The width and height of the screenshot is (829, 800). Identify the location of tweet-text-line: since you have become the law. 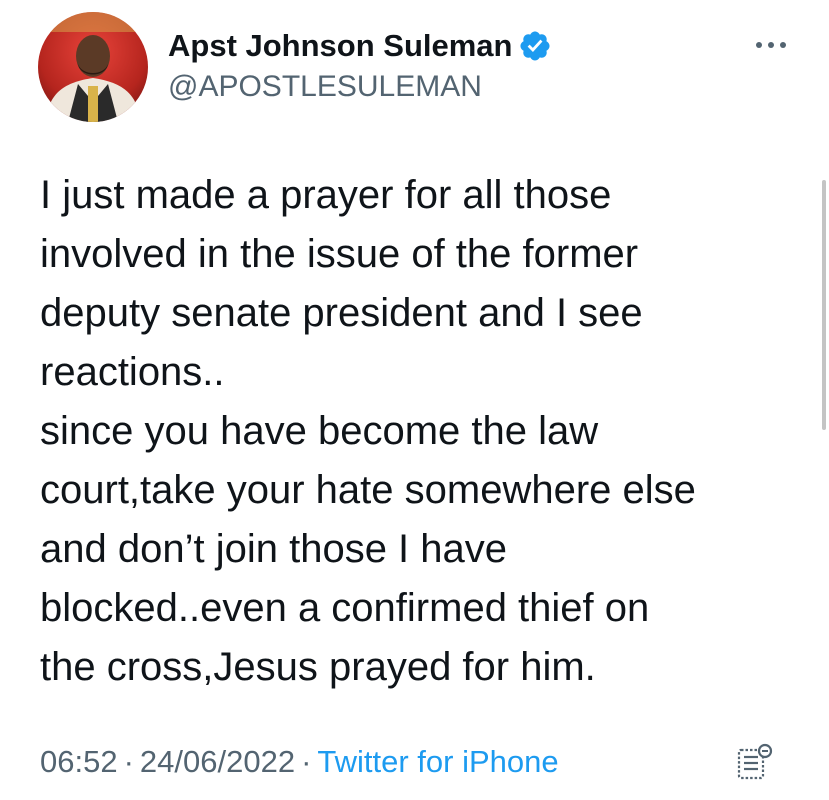
(319, 431).